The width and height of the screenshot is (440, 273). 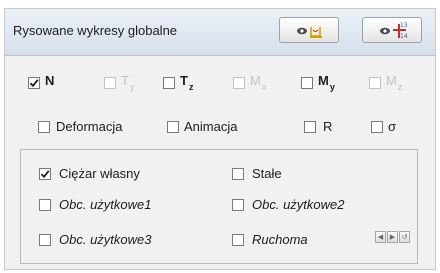 I want to click on display-options-row: Deformacja Animacja R σ, so click(x=220, y=129).